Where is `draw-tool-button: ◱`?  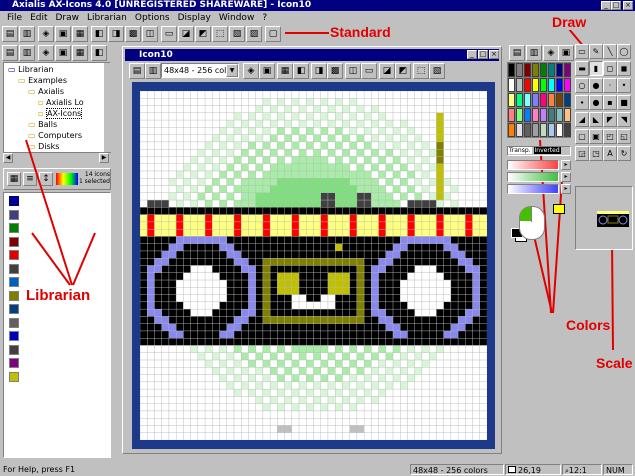
draw-tool-button: ◱ is located at coordinates (624, 136).